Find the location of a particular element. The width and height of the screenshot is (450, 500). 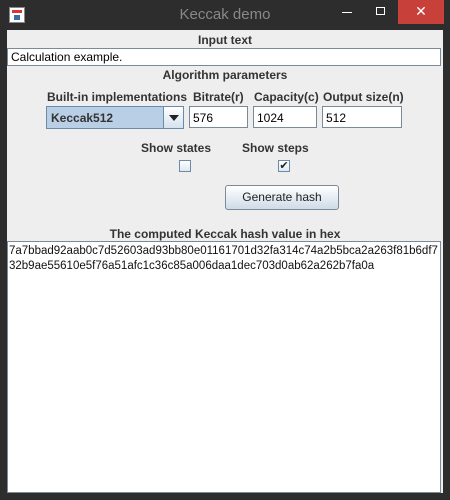

capacity-label: Capacity(c) is located at coordinates (286, 97).